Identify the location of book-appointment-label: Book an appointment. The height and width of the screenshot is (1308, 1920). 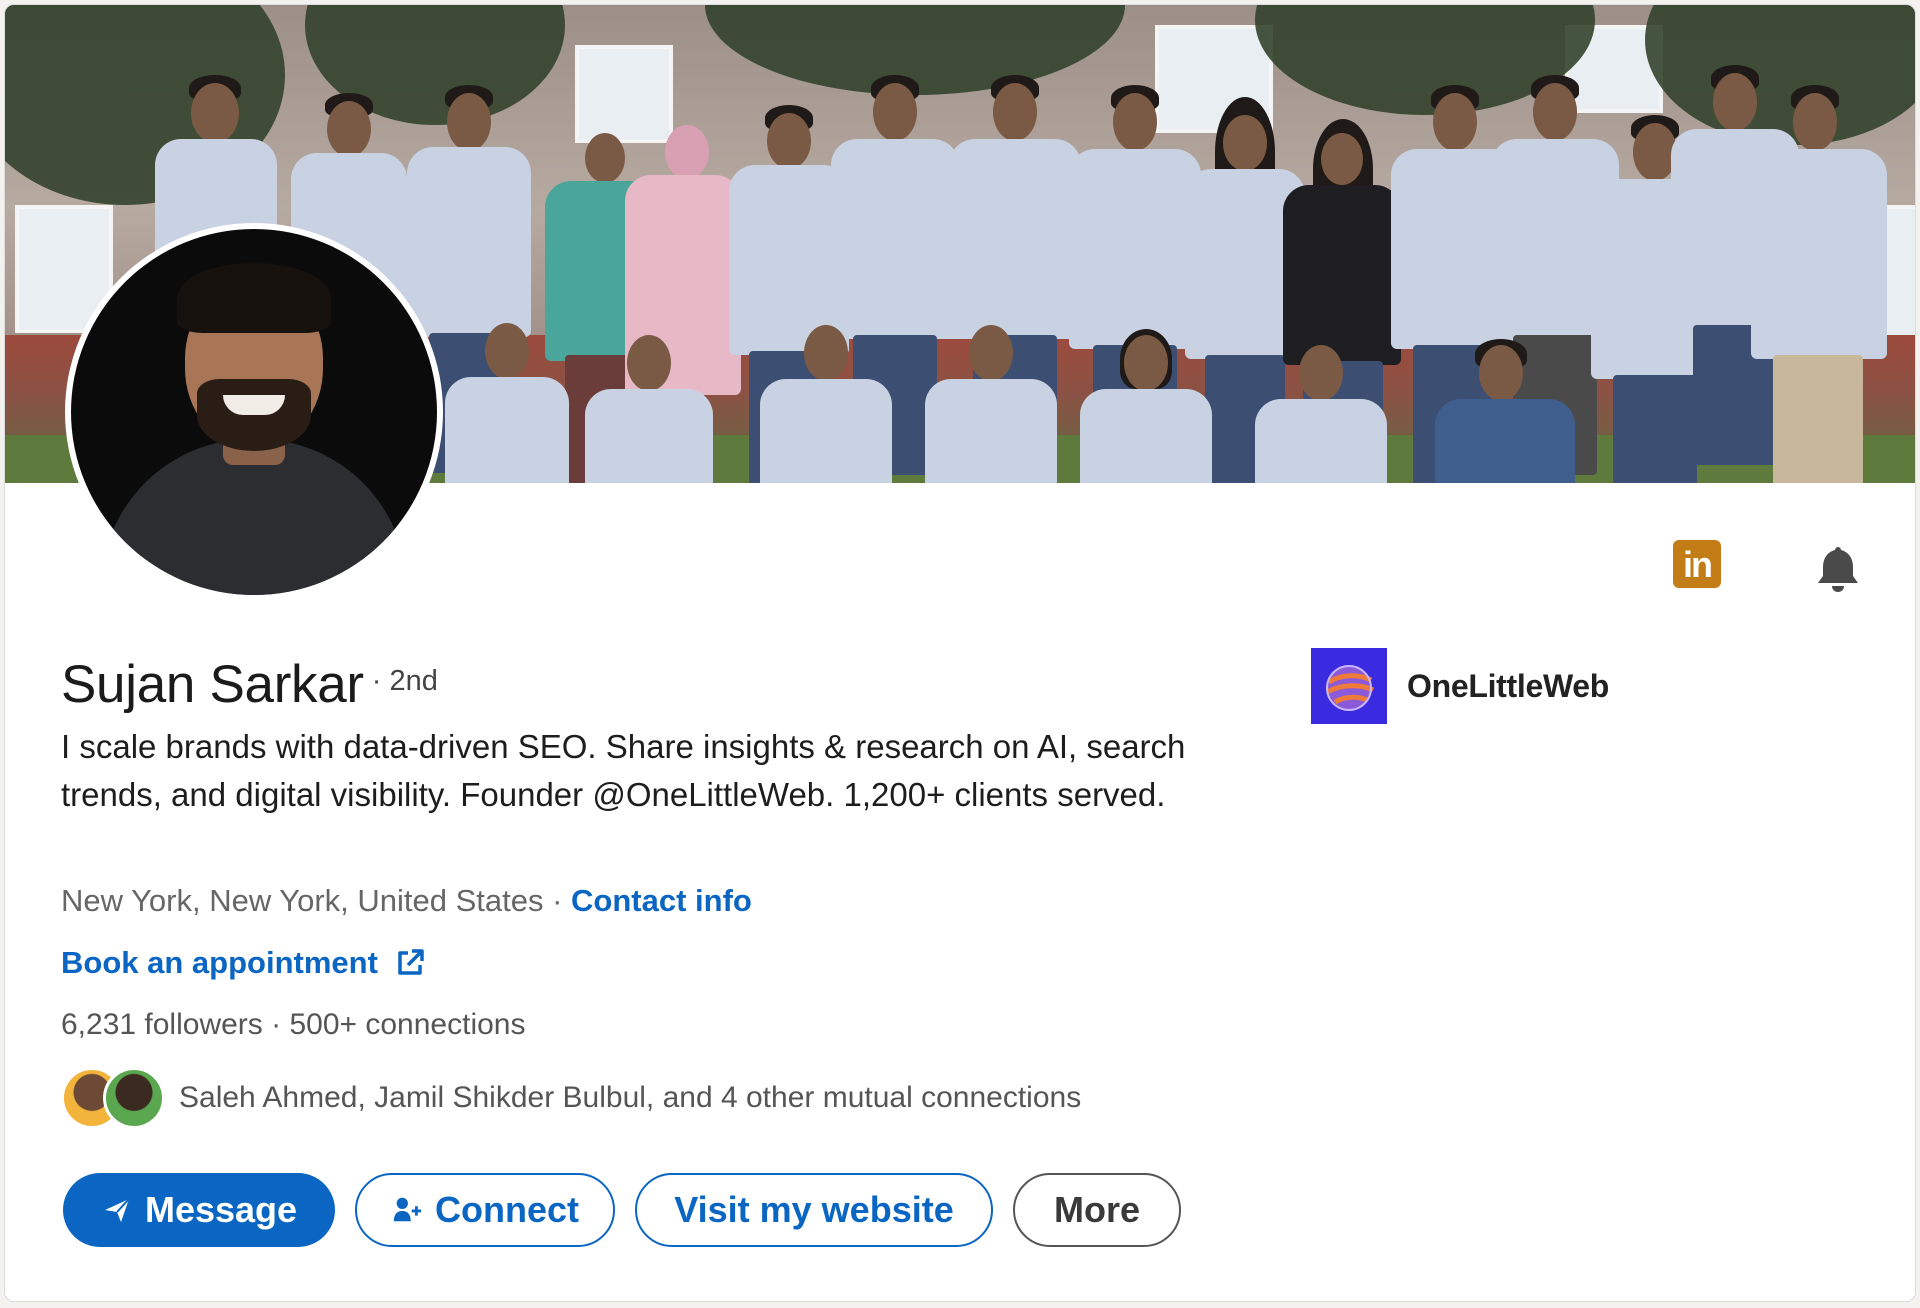
(219, 962).